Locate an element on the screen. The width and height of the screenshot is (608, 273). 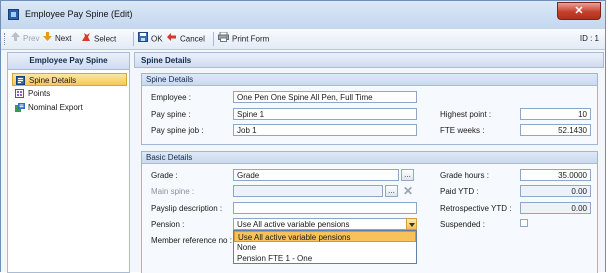
cancel-button: Cancel is located at coordinates (186, 39).